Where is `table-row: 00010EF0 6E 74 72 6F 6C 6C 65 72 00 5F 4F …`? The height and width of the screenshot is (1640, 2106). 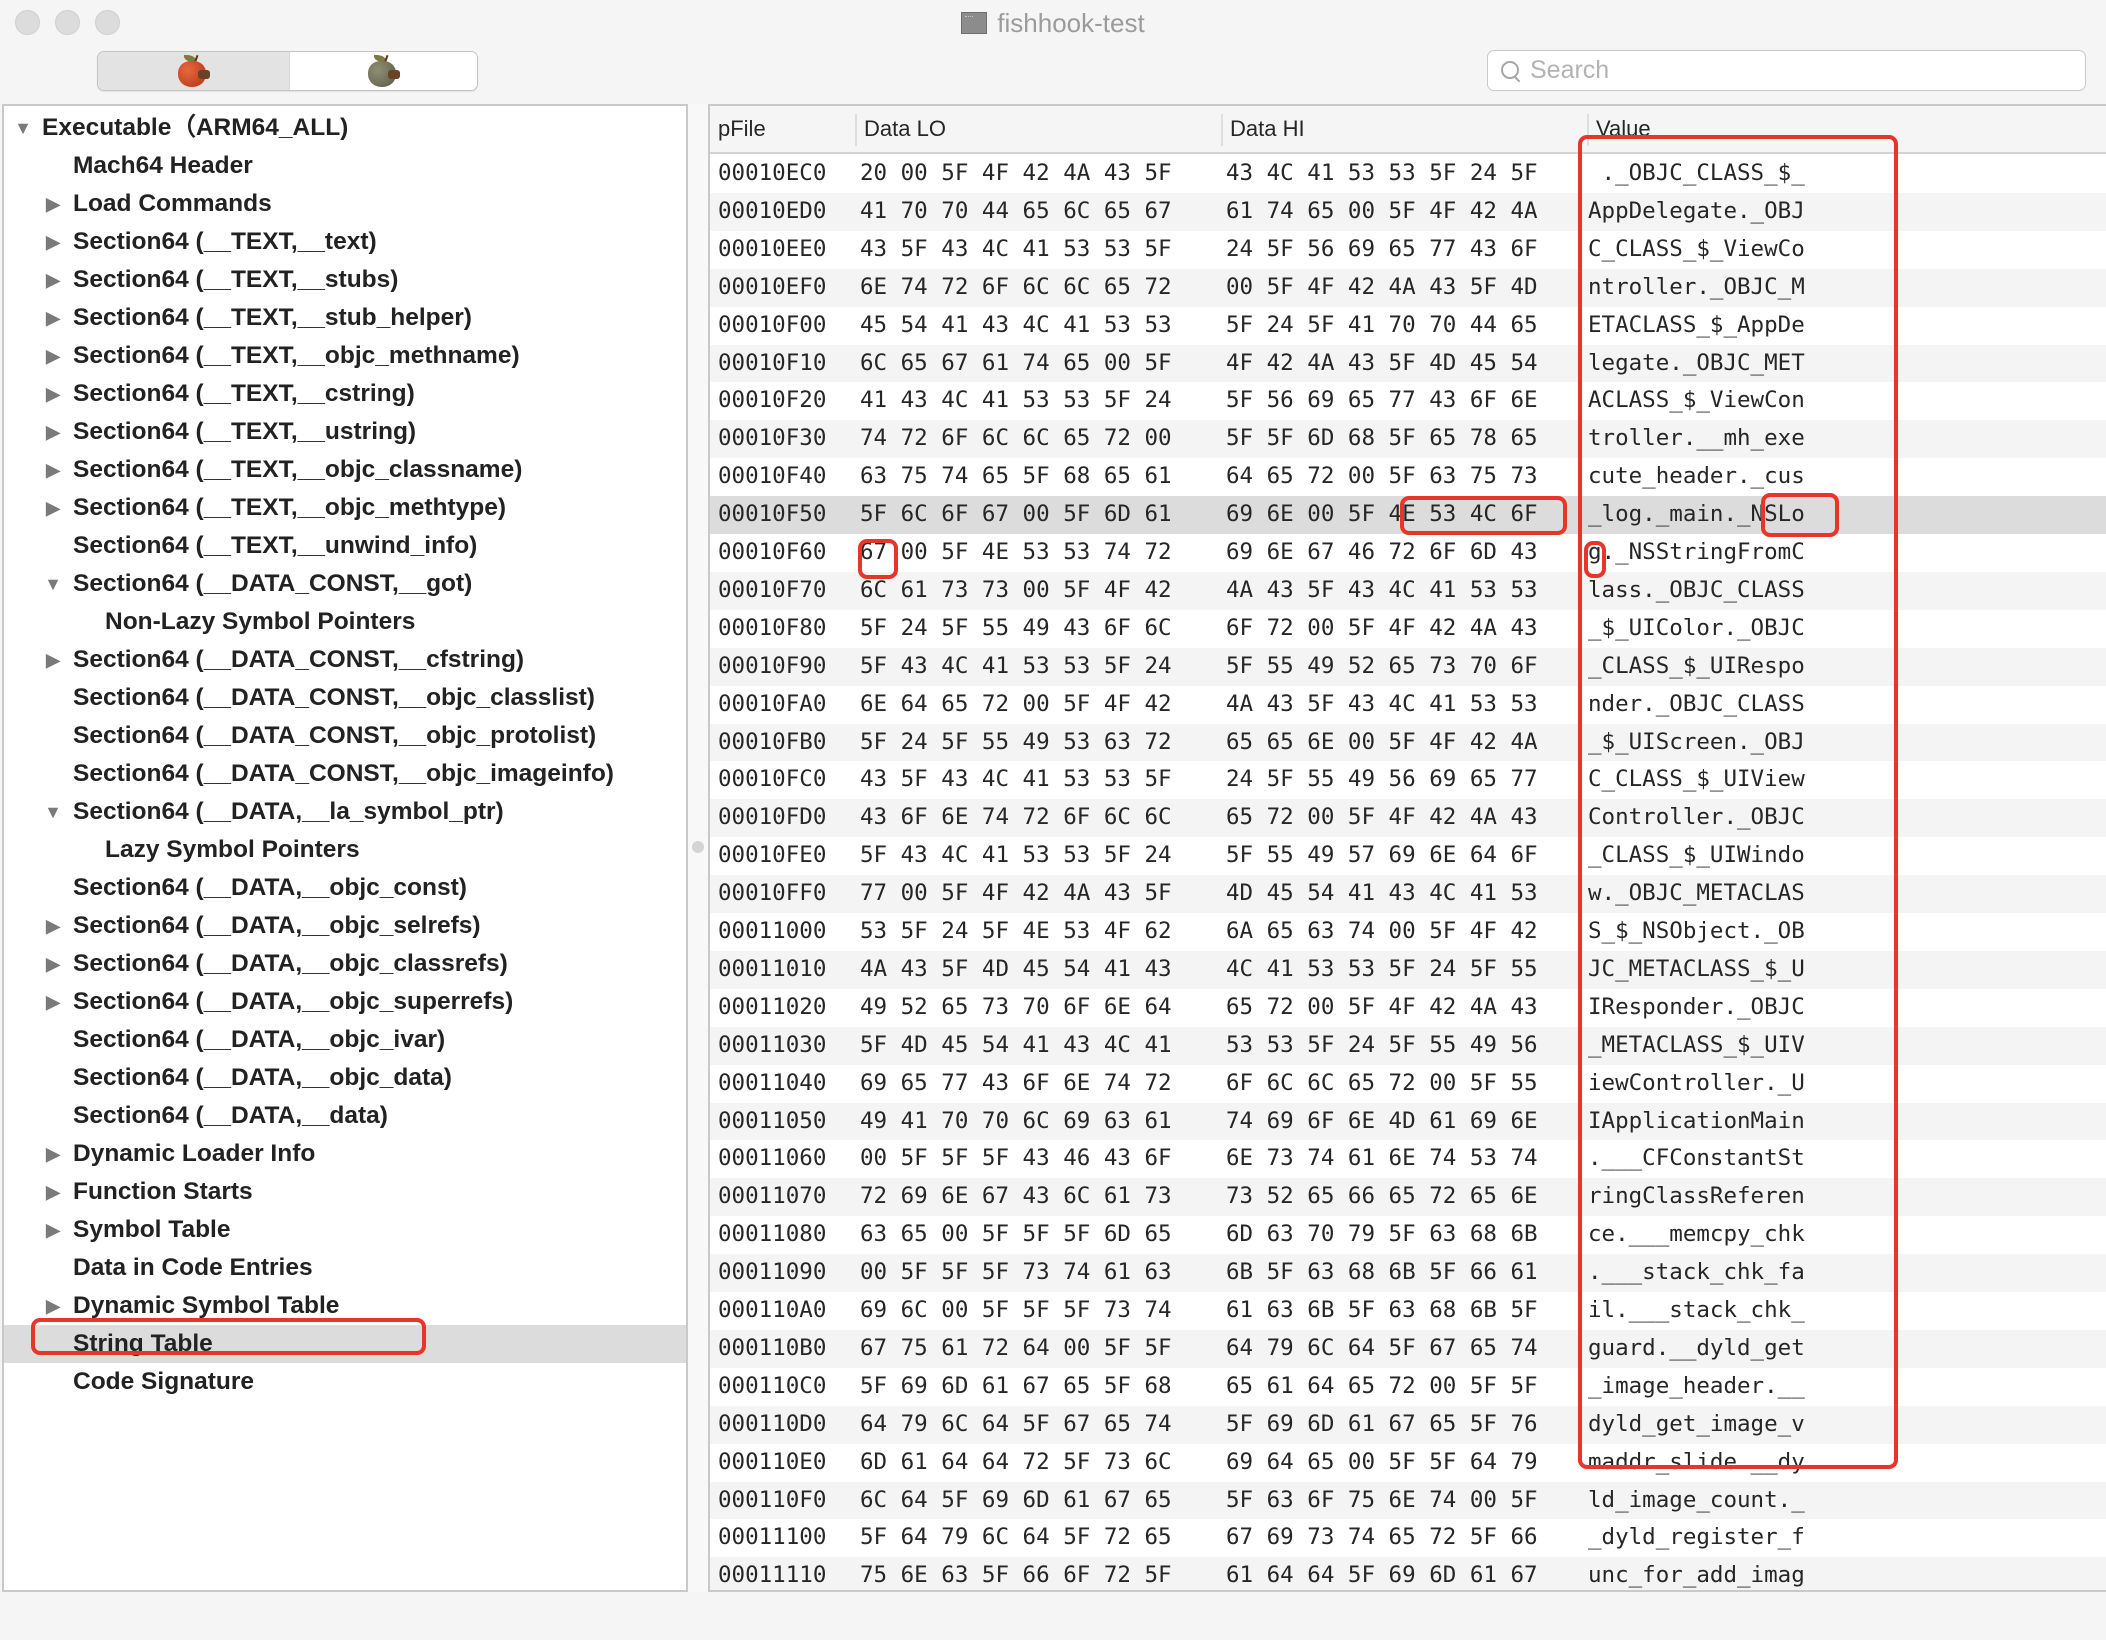
table-row: 00010EF0 6E 74 72 6F 6C 6C 65 72 00 5F 4F … is located at coordinates (1408, 287).